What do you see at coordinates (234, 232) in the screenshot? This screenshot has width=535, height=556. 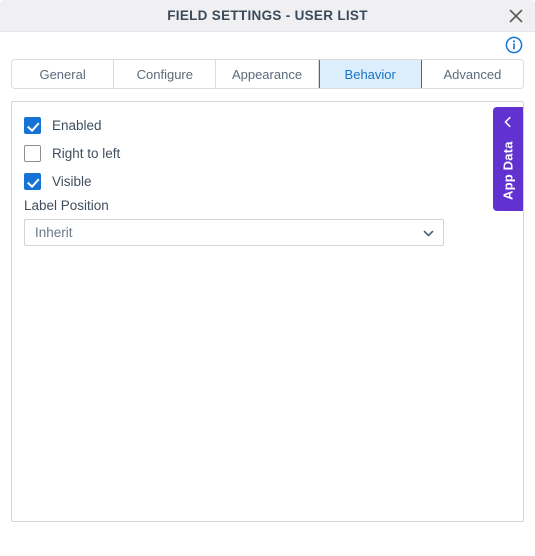 I see `label-position-select: Inherit` at bounding box center [234, 232].